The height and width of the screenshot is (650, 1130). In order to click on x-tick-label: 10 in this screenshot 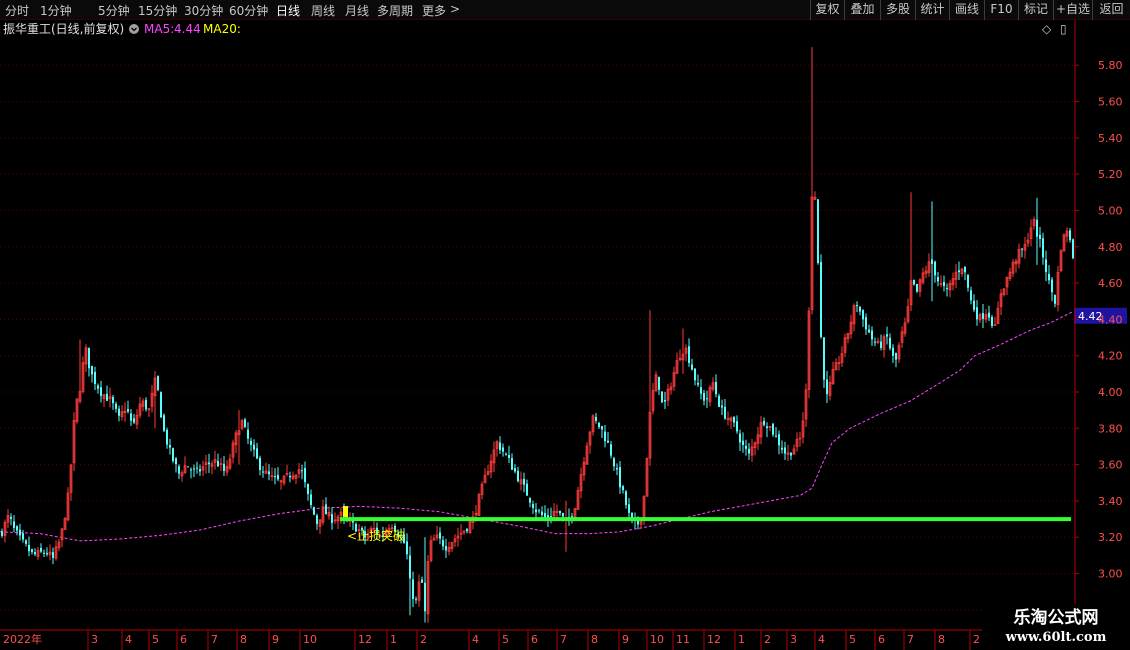, I will do `click(657, 639)`.